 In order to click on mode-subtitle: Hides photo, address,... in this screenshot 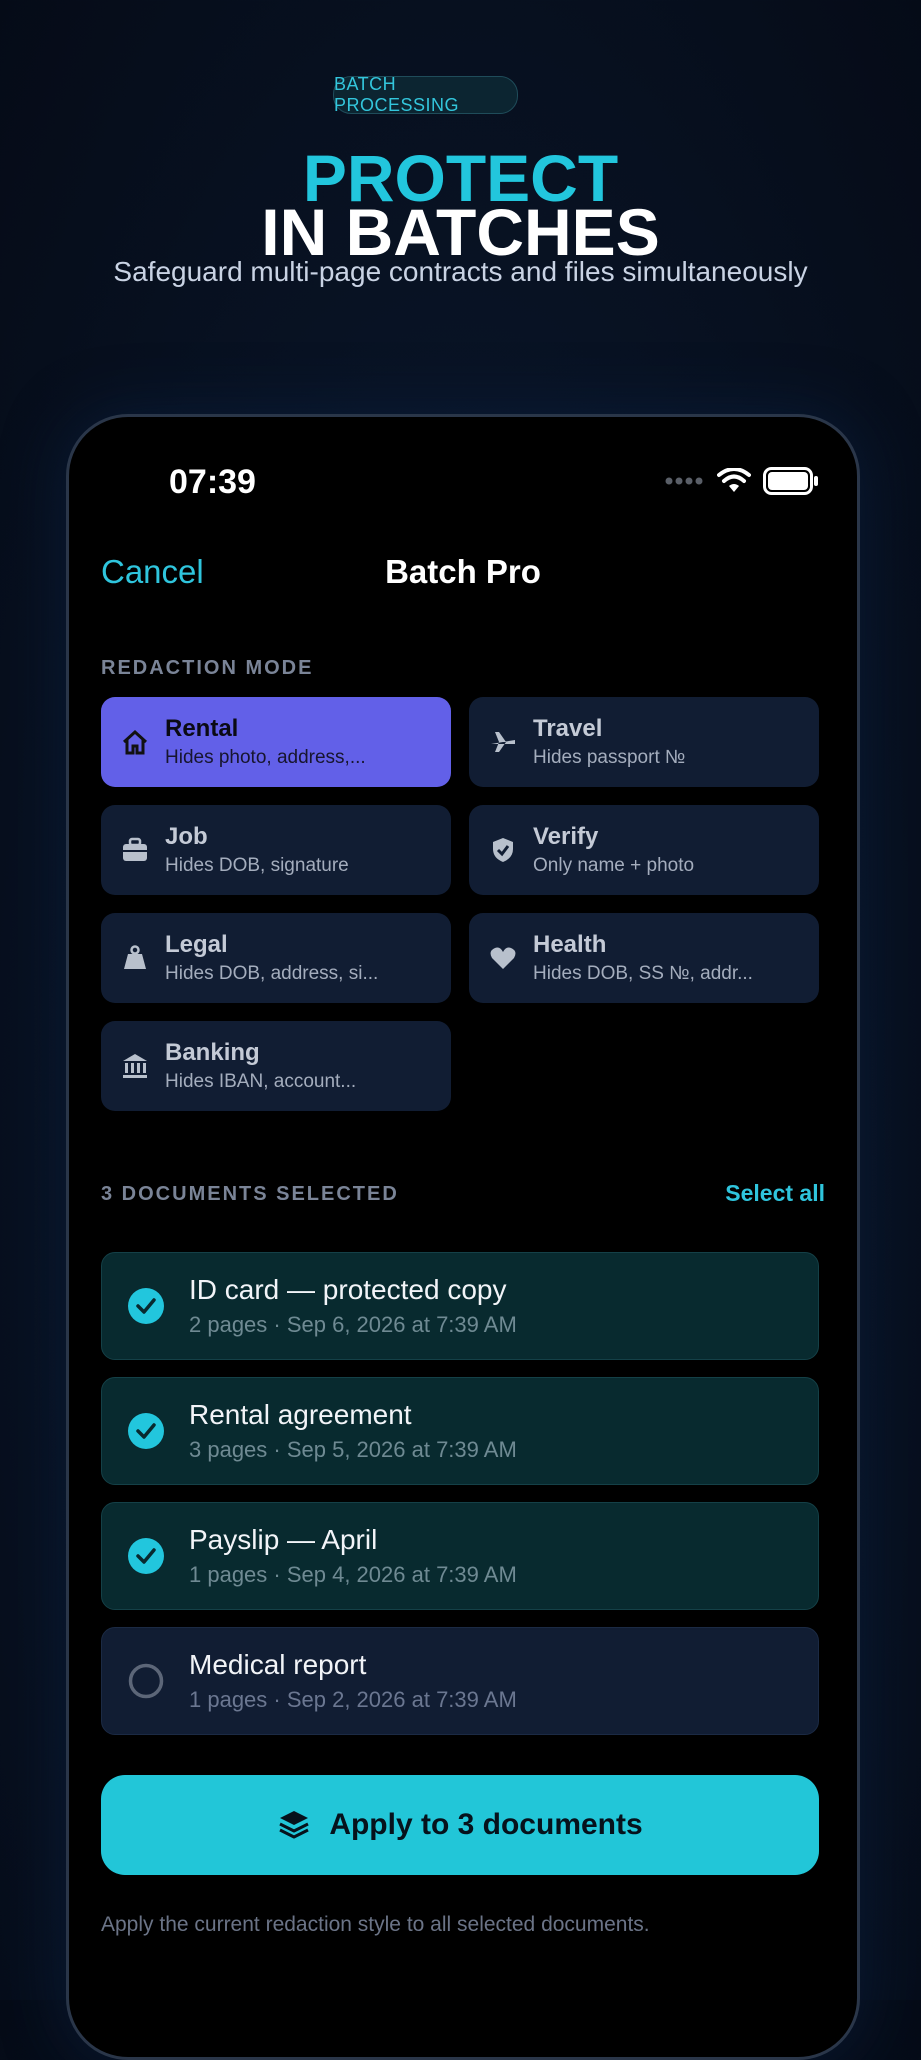, I will do `click(265, 757)`.